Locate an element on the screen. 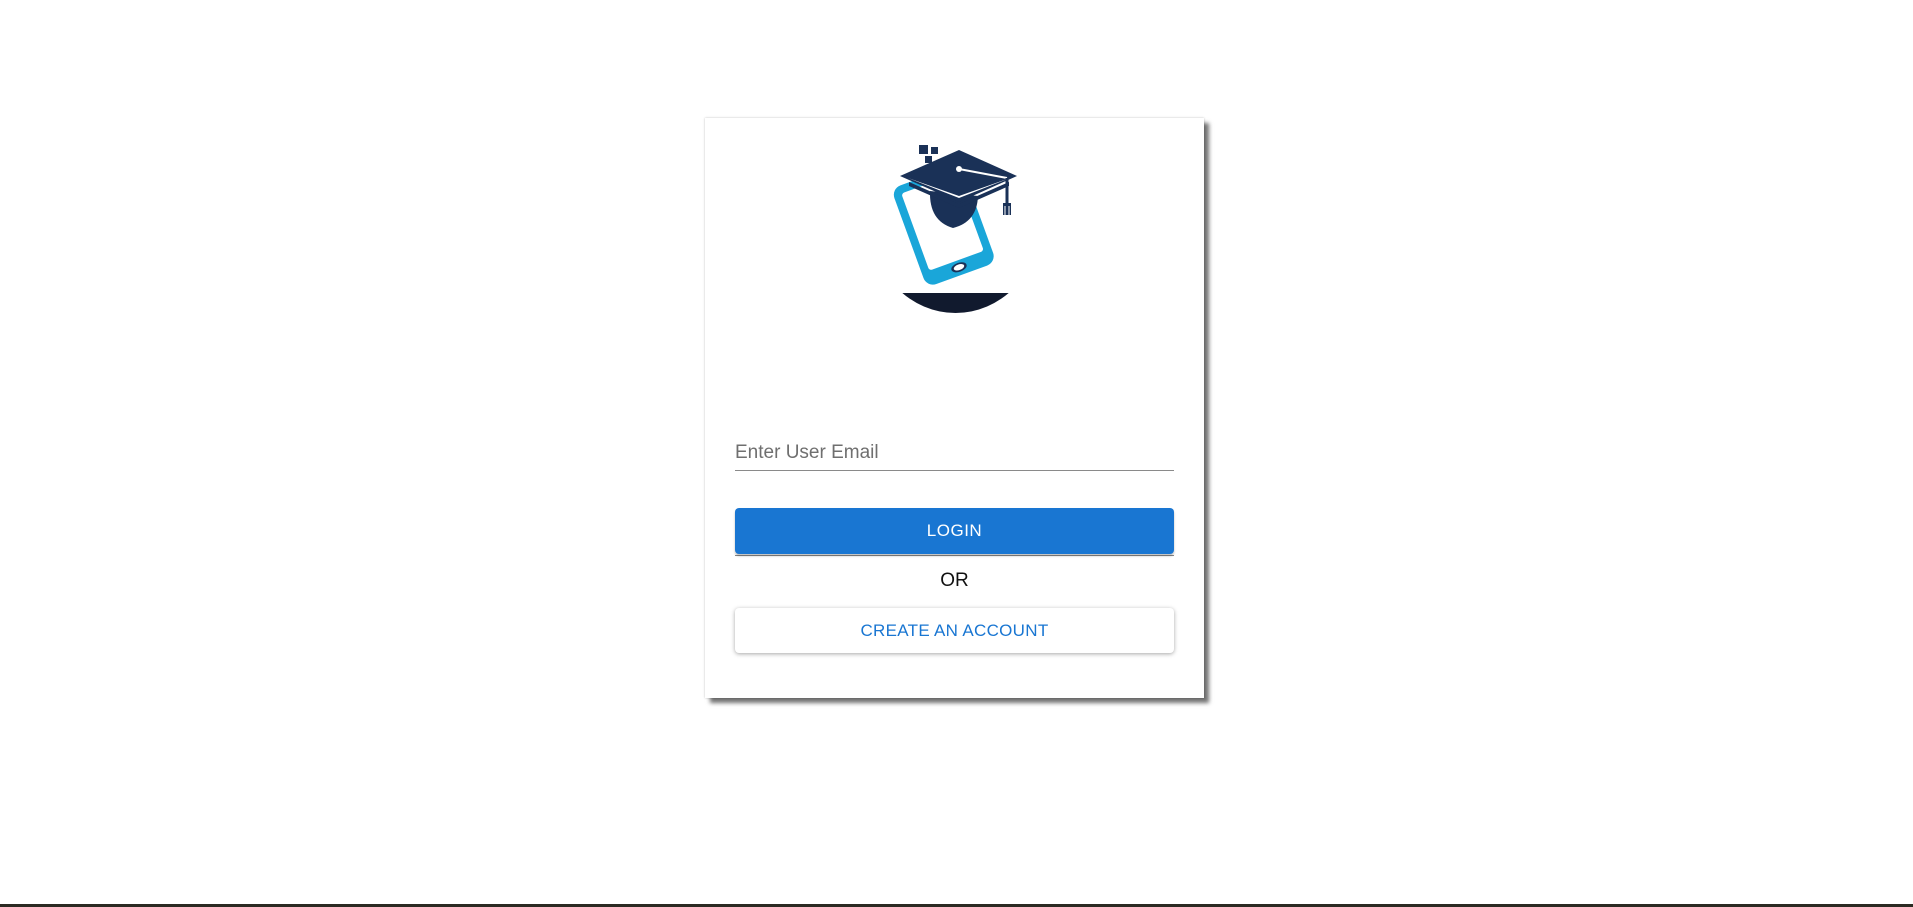 Image resolution: width=1913 pixels, height=907 pixels. email-input is located at coordinates (954, 453).